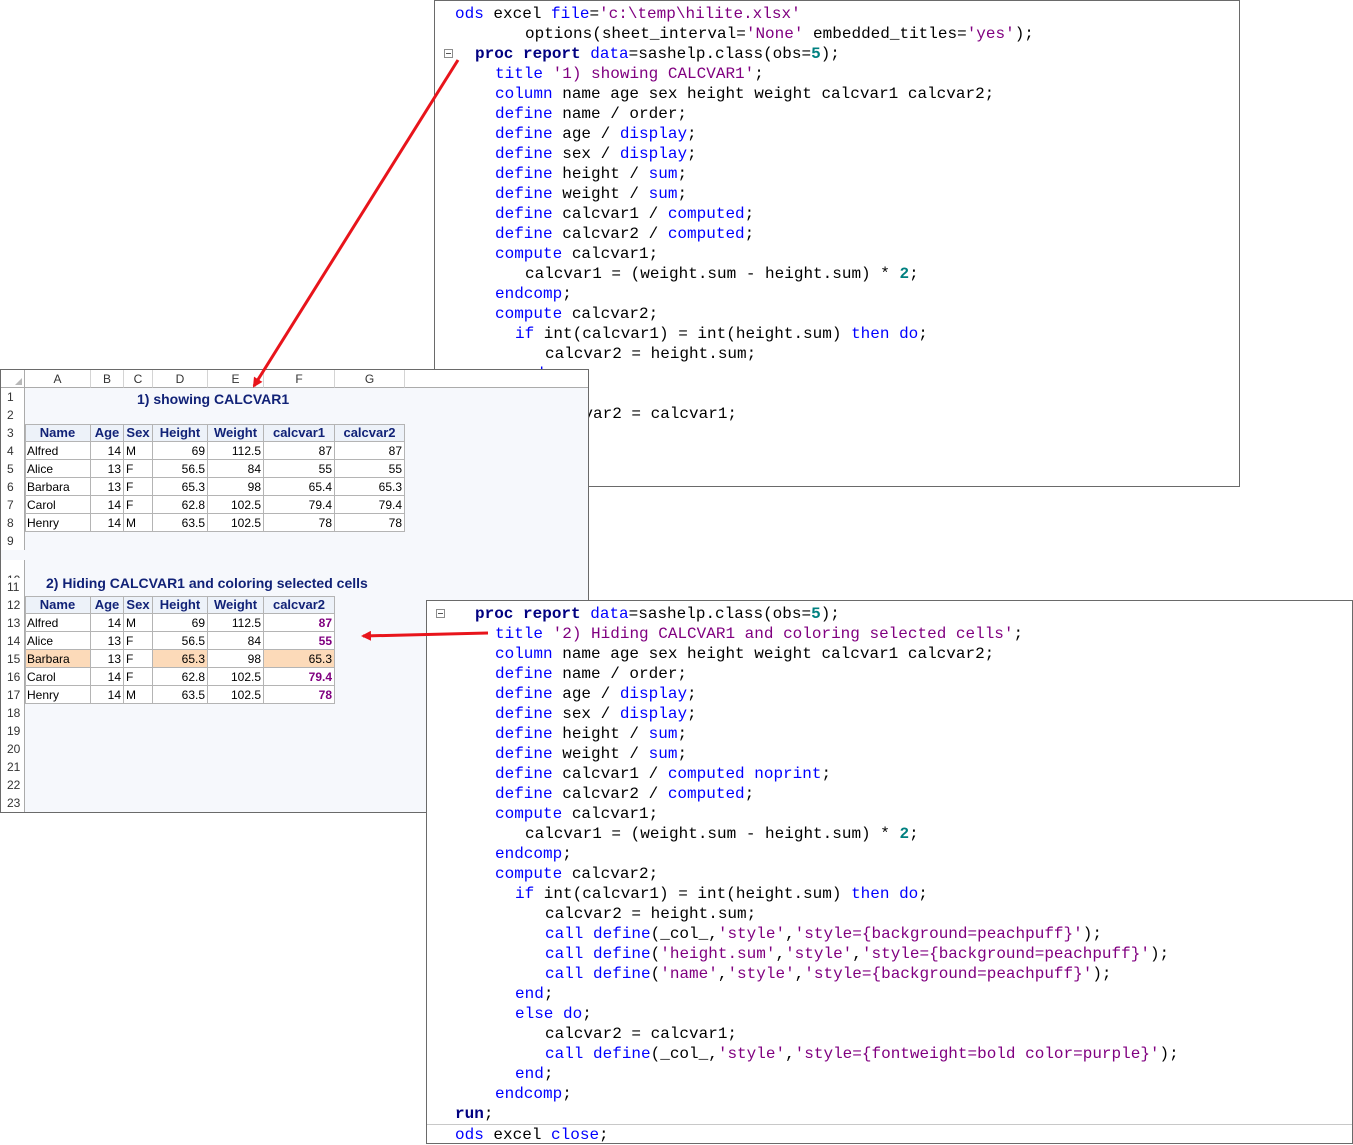 The width and height of the screenshot is (1353, 1145). I want to click on row-header: 13, so click(13, 623).